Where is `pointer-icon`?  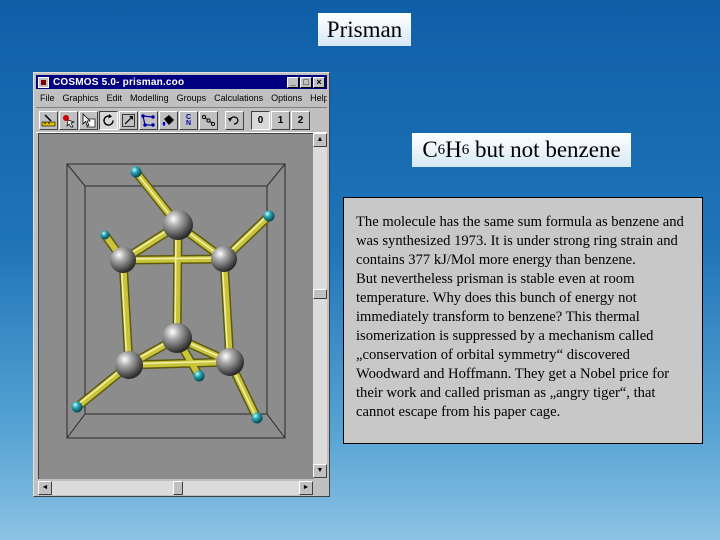
pointer-icon is located at coordinates (89, 119).